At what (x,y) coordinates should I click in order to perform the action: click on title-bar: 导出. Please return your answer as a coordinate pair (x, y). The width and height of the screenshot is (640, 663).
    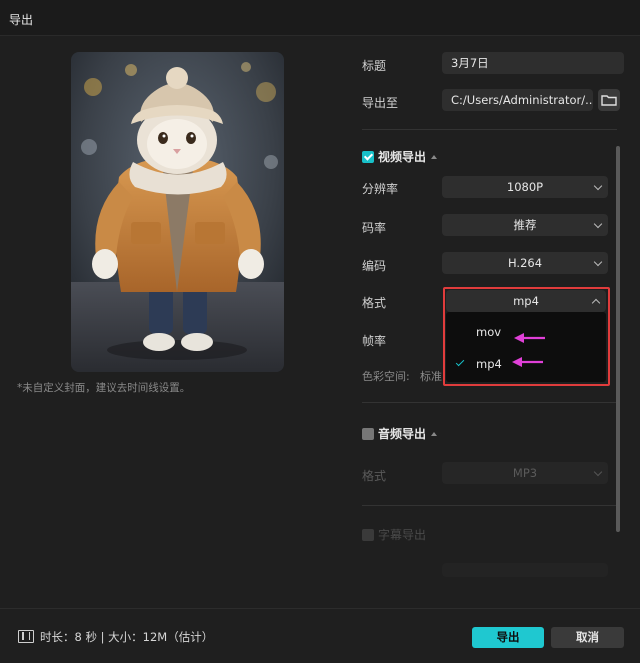
    Looking at the image, I should click on (320, 18).